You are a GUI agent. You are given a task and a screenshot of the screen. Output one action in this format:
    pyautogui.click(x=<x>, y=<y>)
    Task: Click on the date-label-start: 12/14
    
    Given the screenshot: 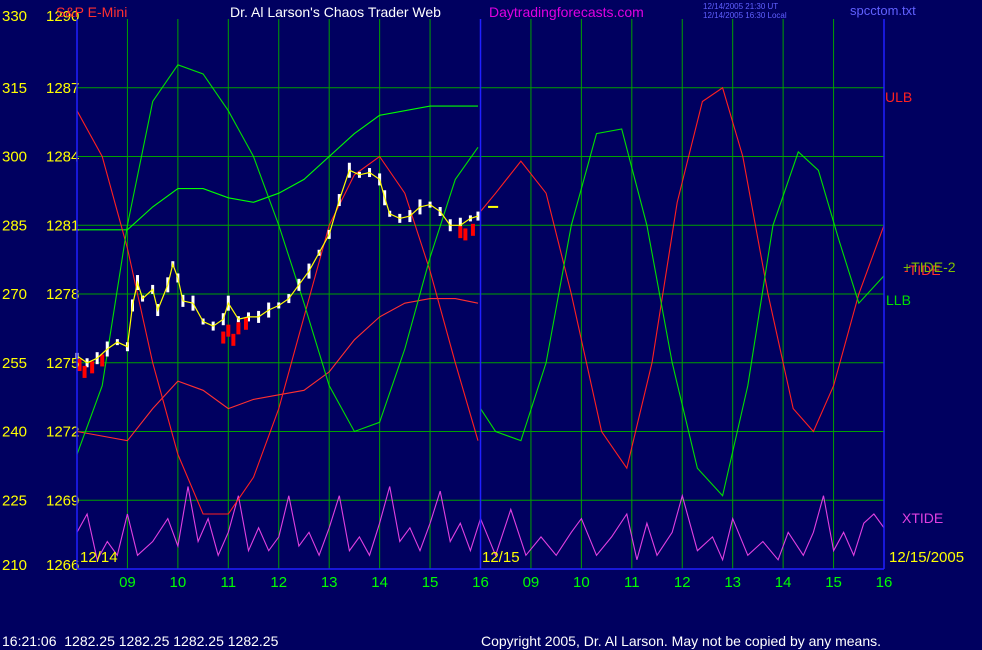 What is the action you would take?
    pyautogui.click(x=99, y=557)
    